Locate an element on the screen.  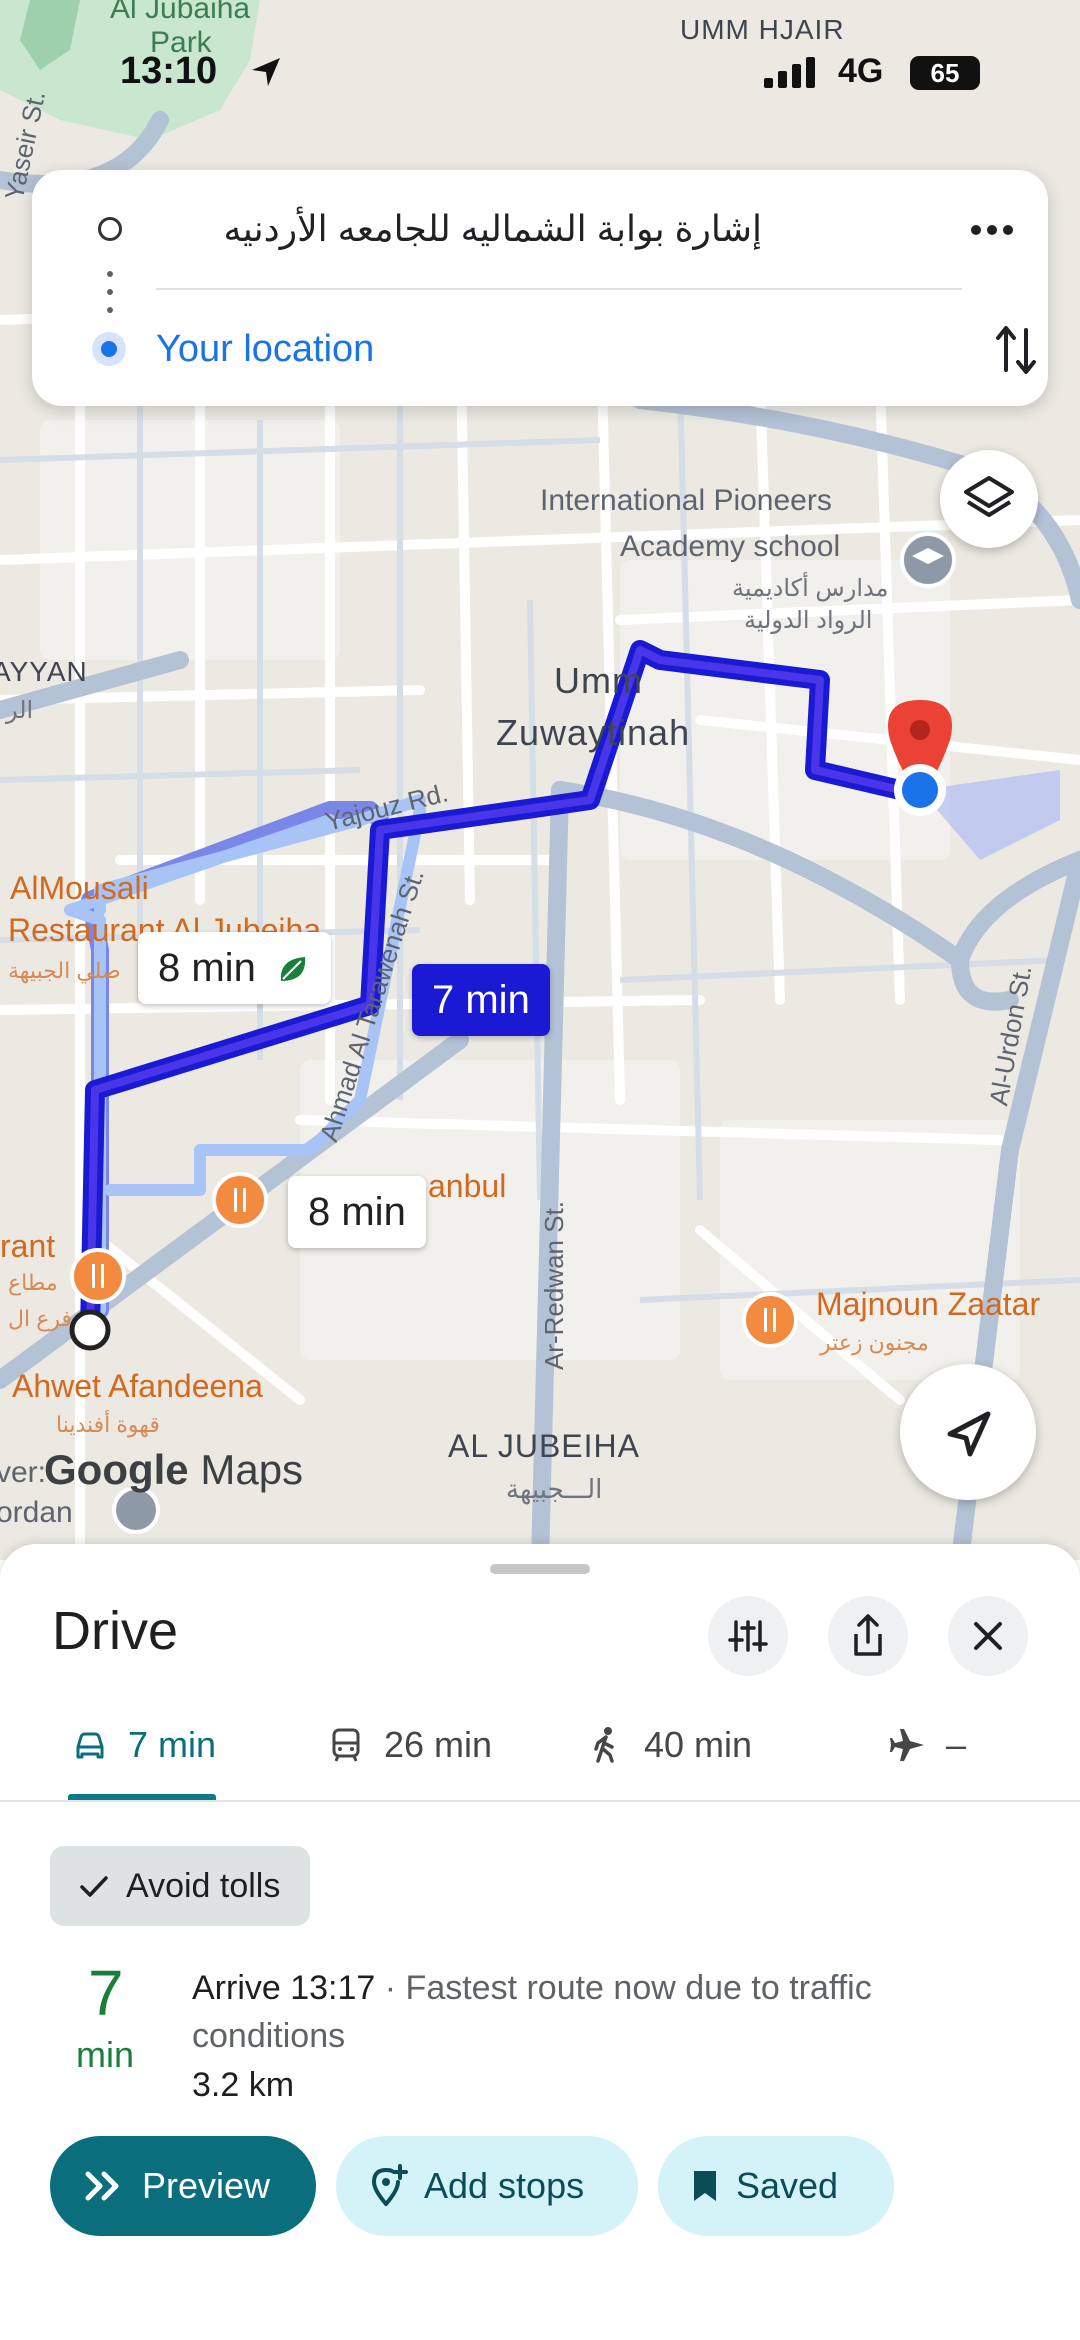
umm-zuwaytinah-label-1: Umm is located at coordinates (598, 680).